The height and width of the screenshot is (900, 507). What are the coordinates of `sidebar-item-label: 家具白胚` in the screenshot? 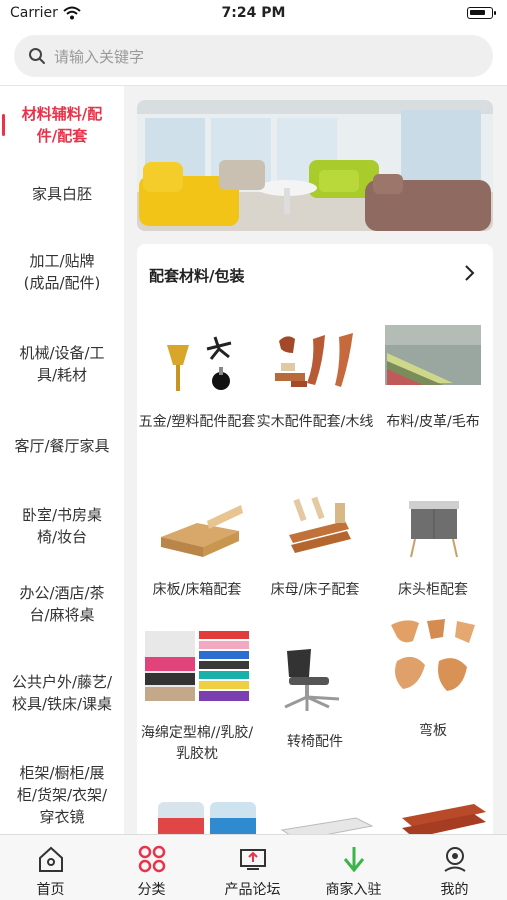 It's located at (61, 194).